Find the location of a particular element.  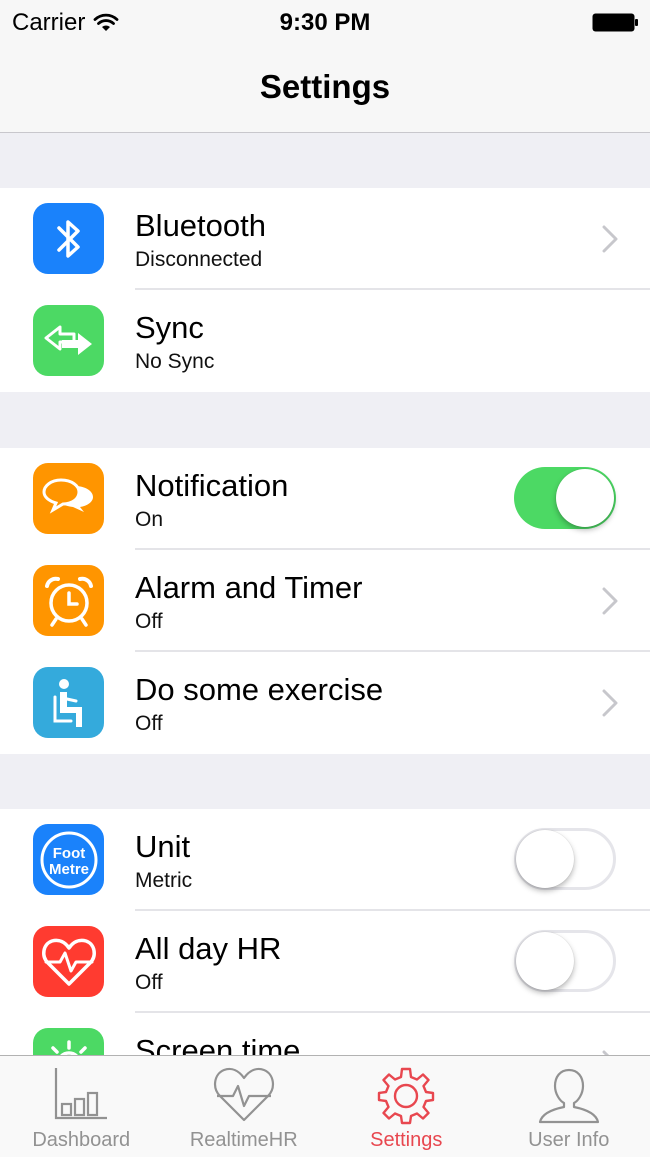

tab-label: User Info is located at coordinates (569, 1140).